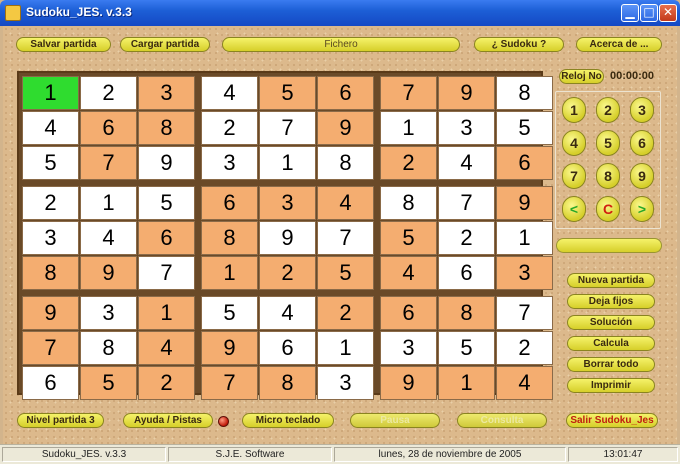  I want to click on sudoku-cell-r8-c5: 6, so click(287, 348).